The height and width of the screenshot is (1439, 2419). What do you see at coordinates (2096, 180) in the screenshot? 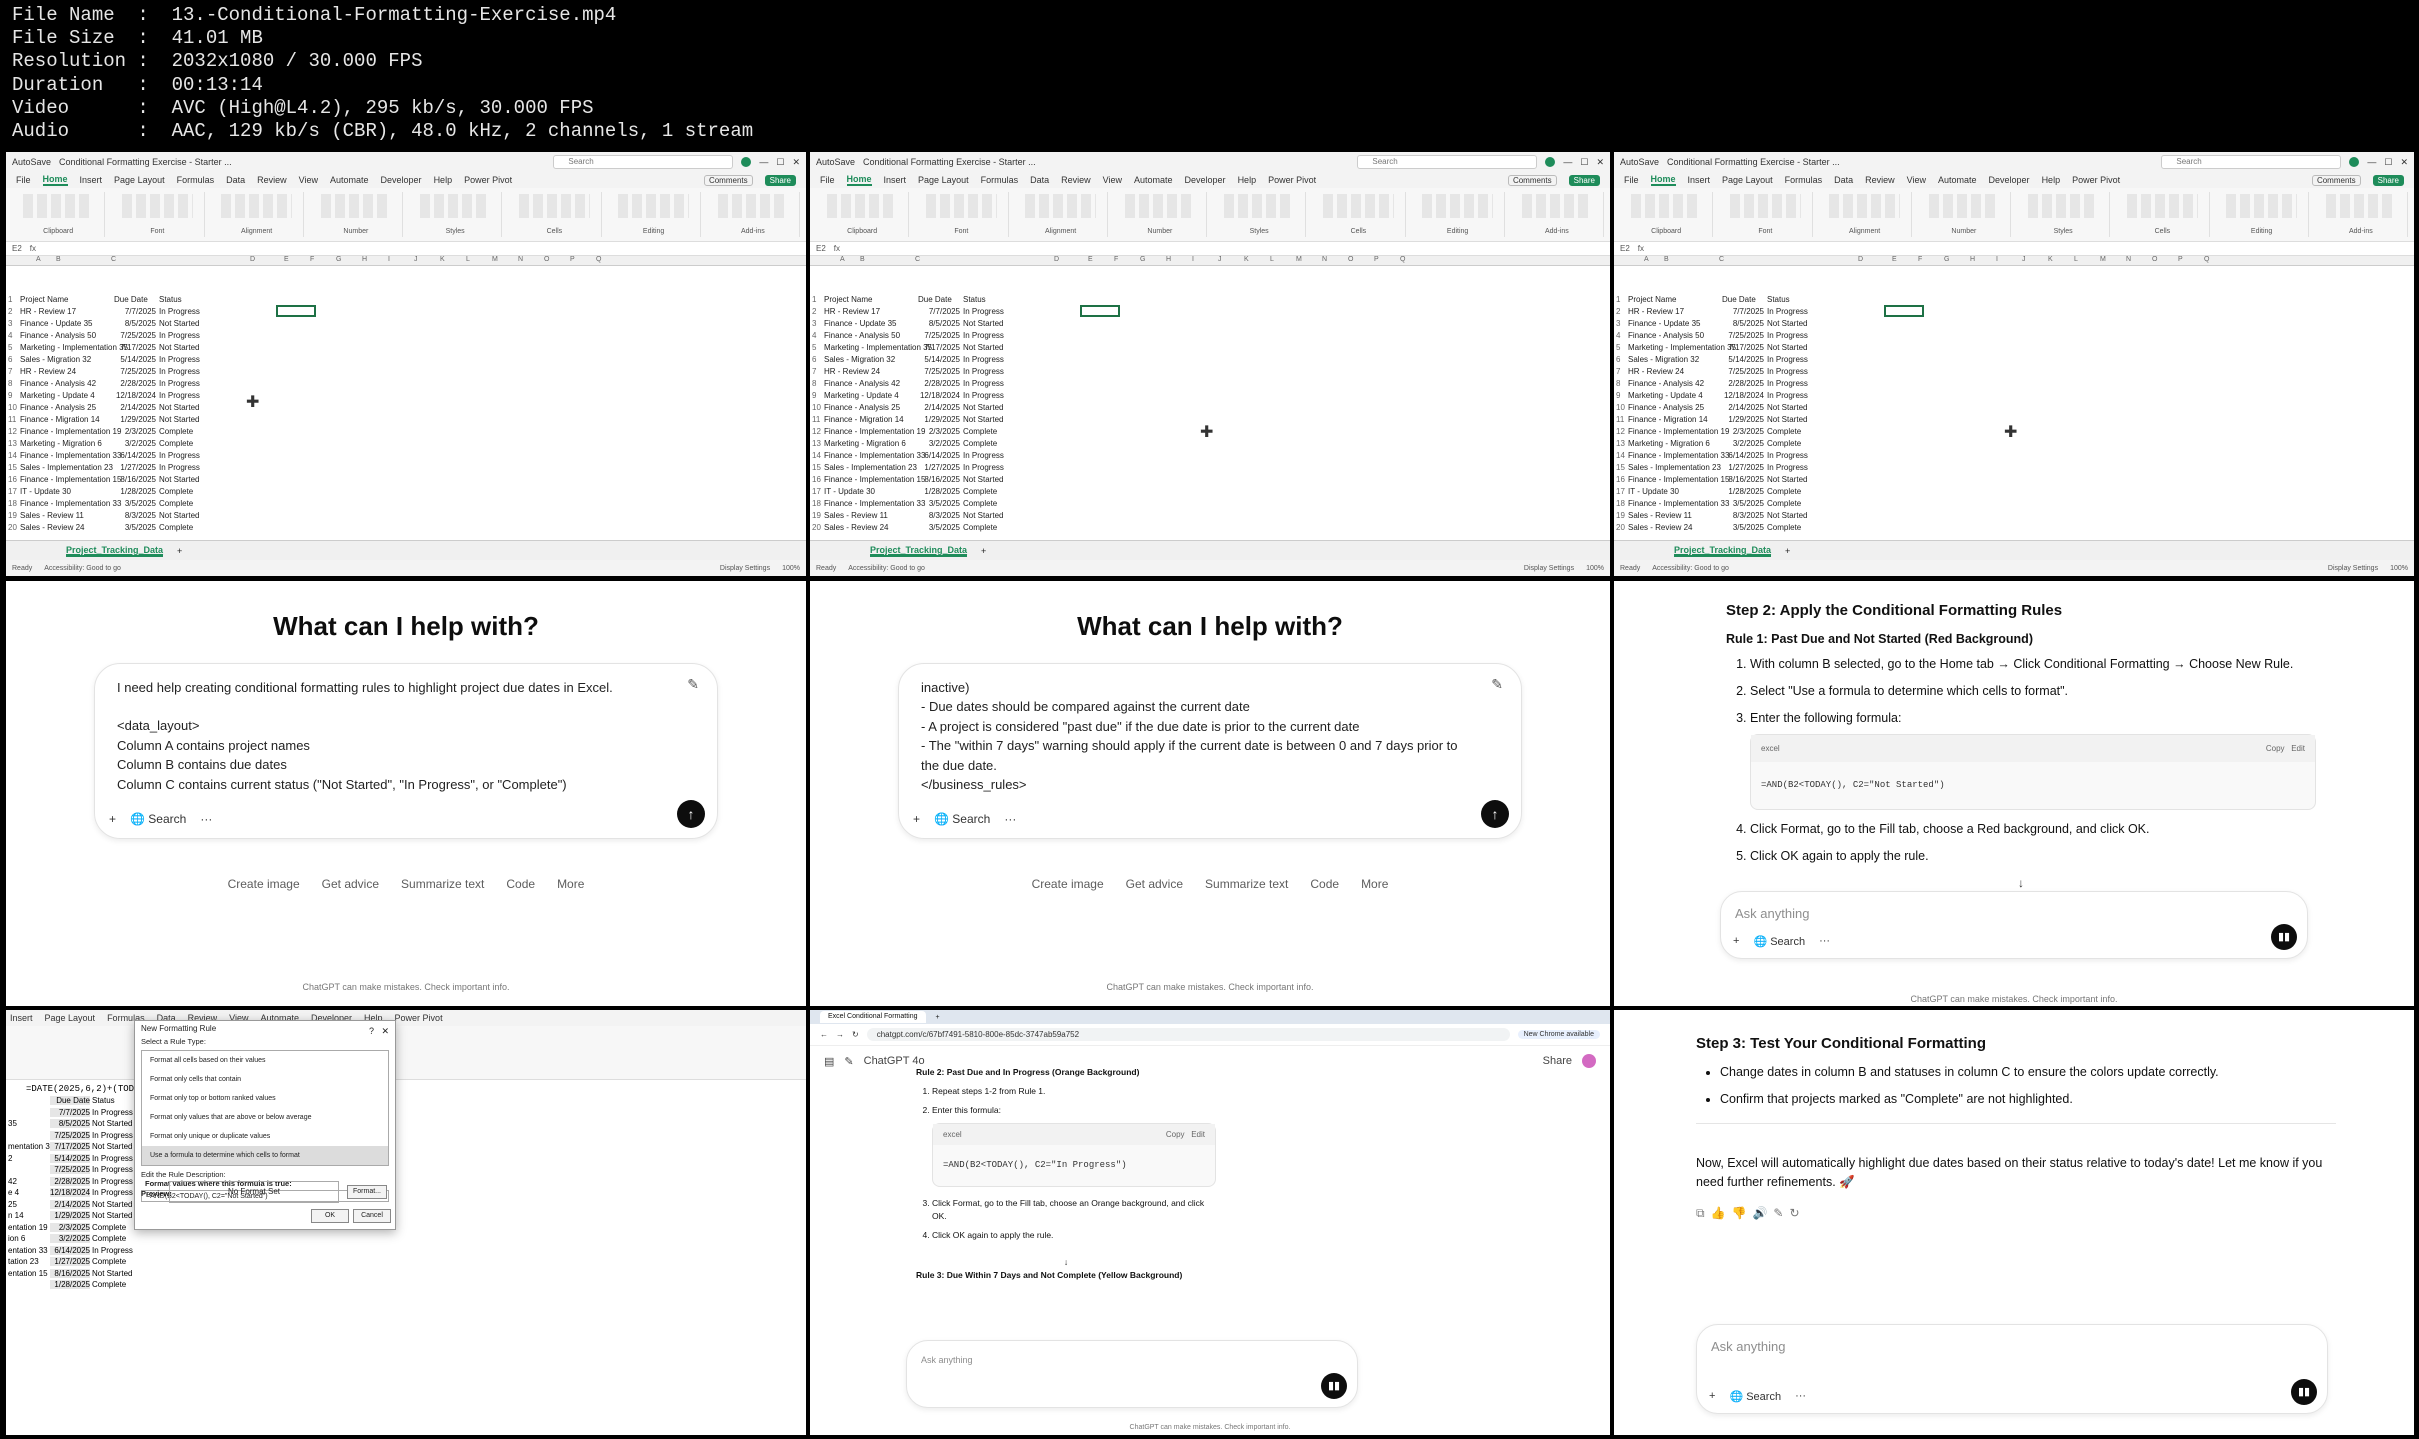
I see `menu-item-power-pivot: Power Pivot` at bounding box center [2096, 180].